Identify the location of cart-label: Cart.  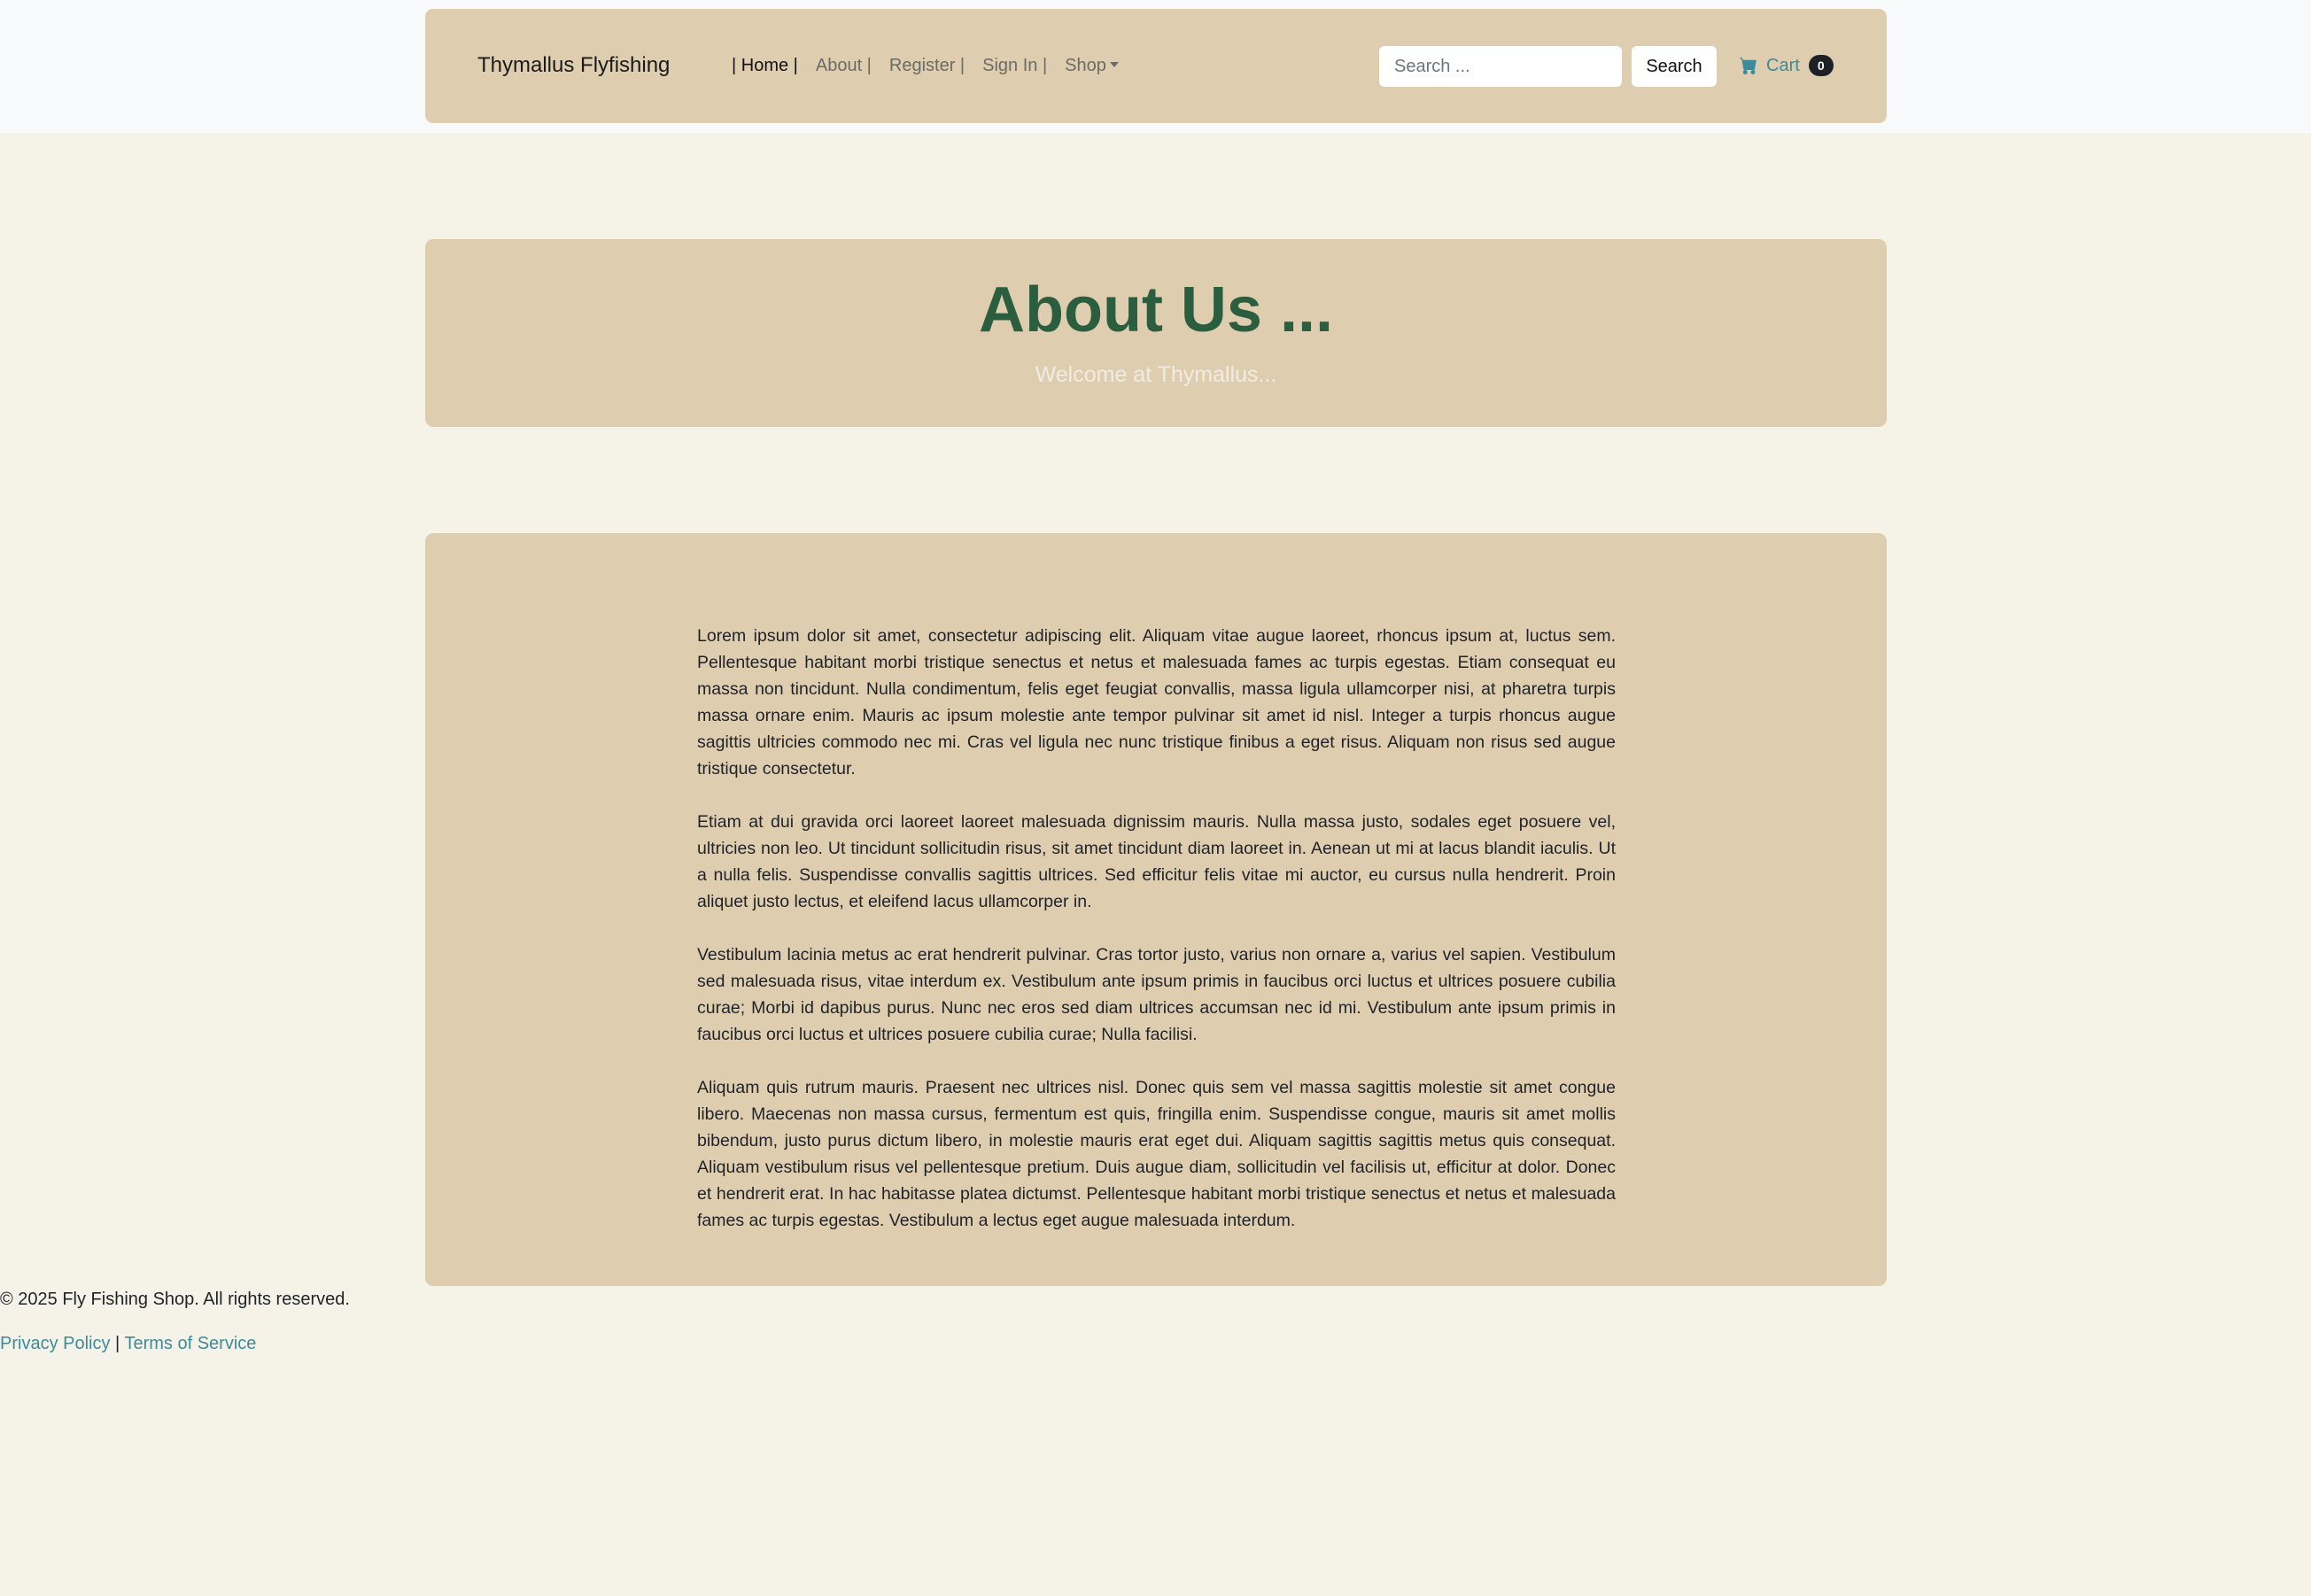
(1783, 65).